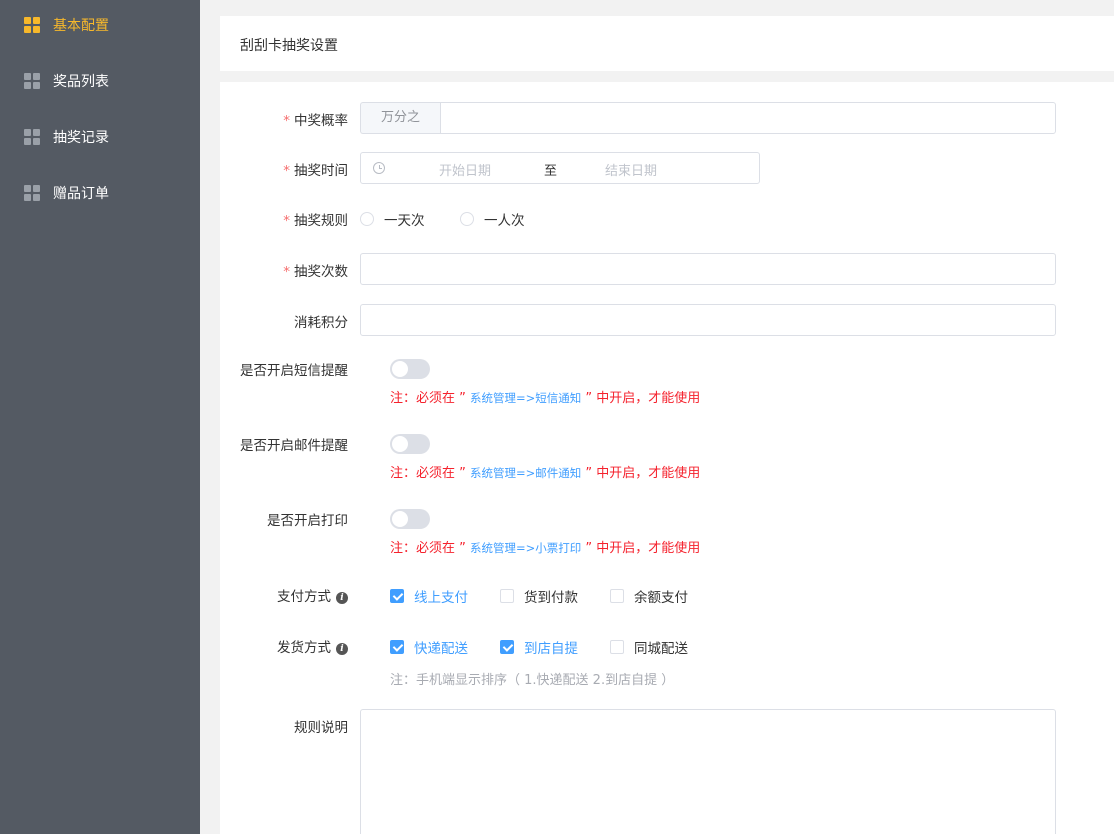  What do you see at coordinates (294, 371) in the screenshot?
I see `sms-label: 是否开启短信提醒` at bounding box center [294, 371].